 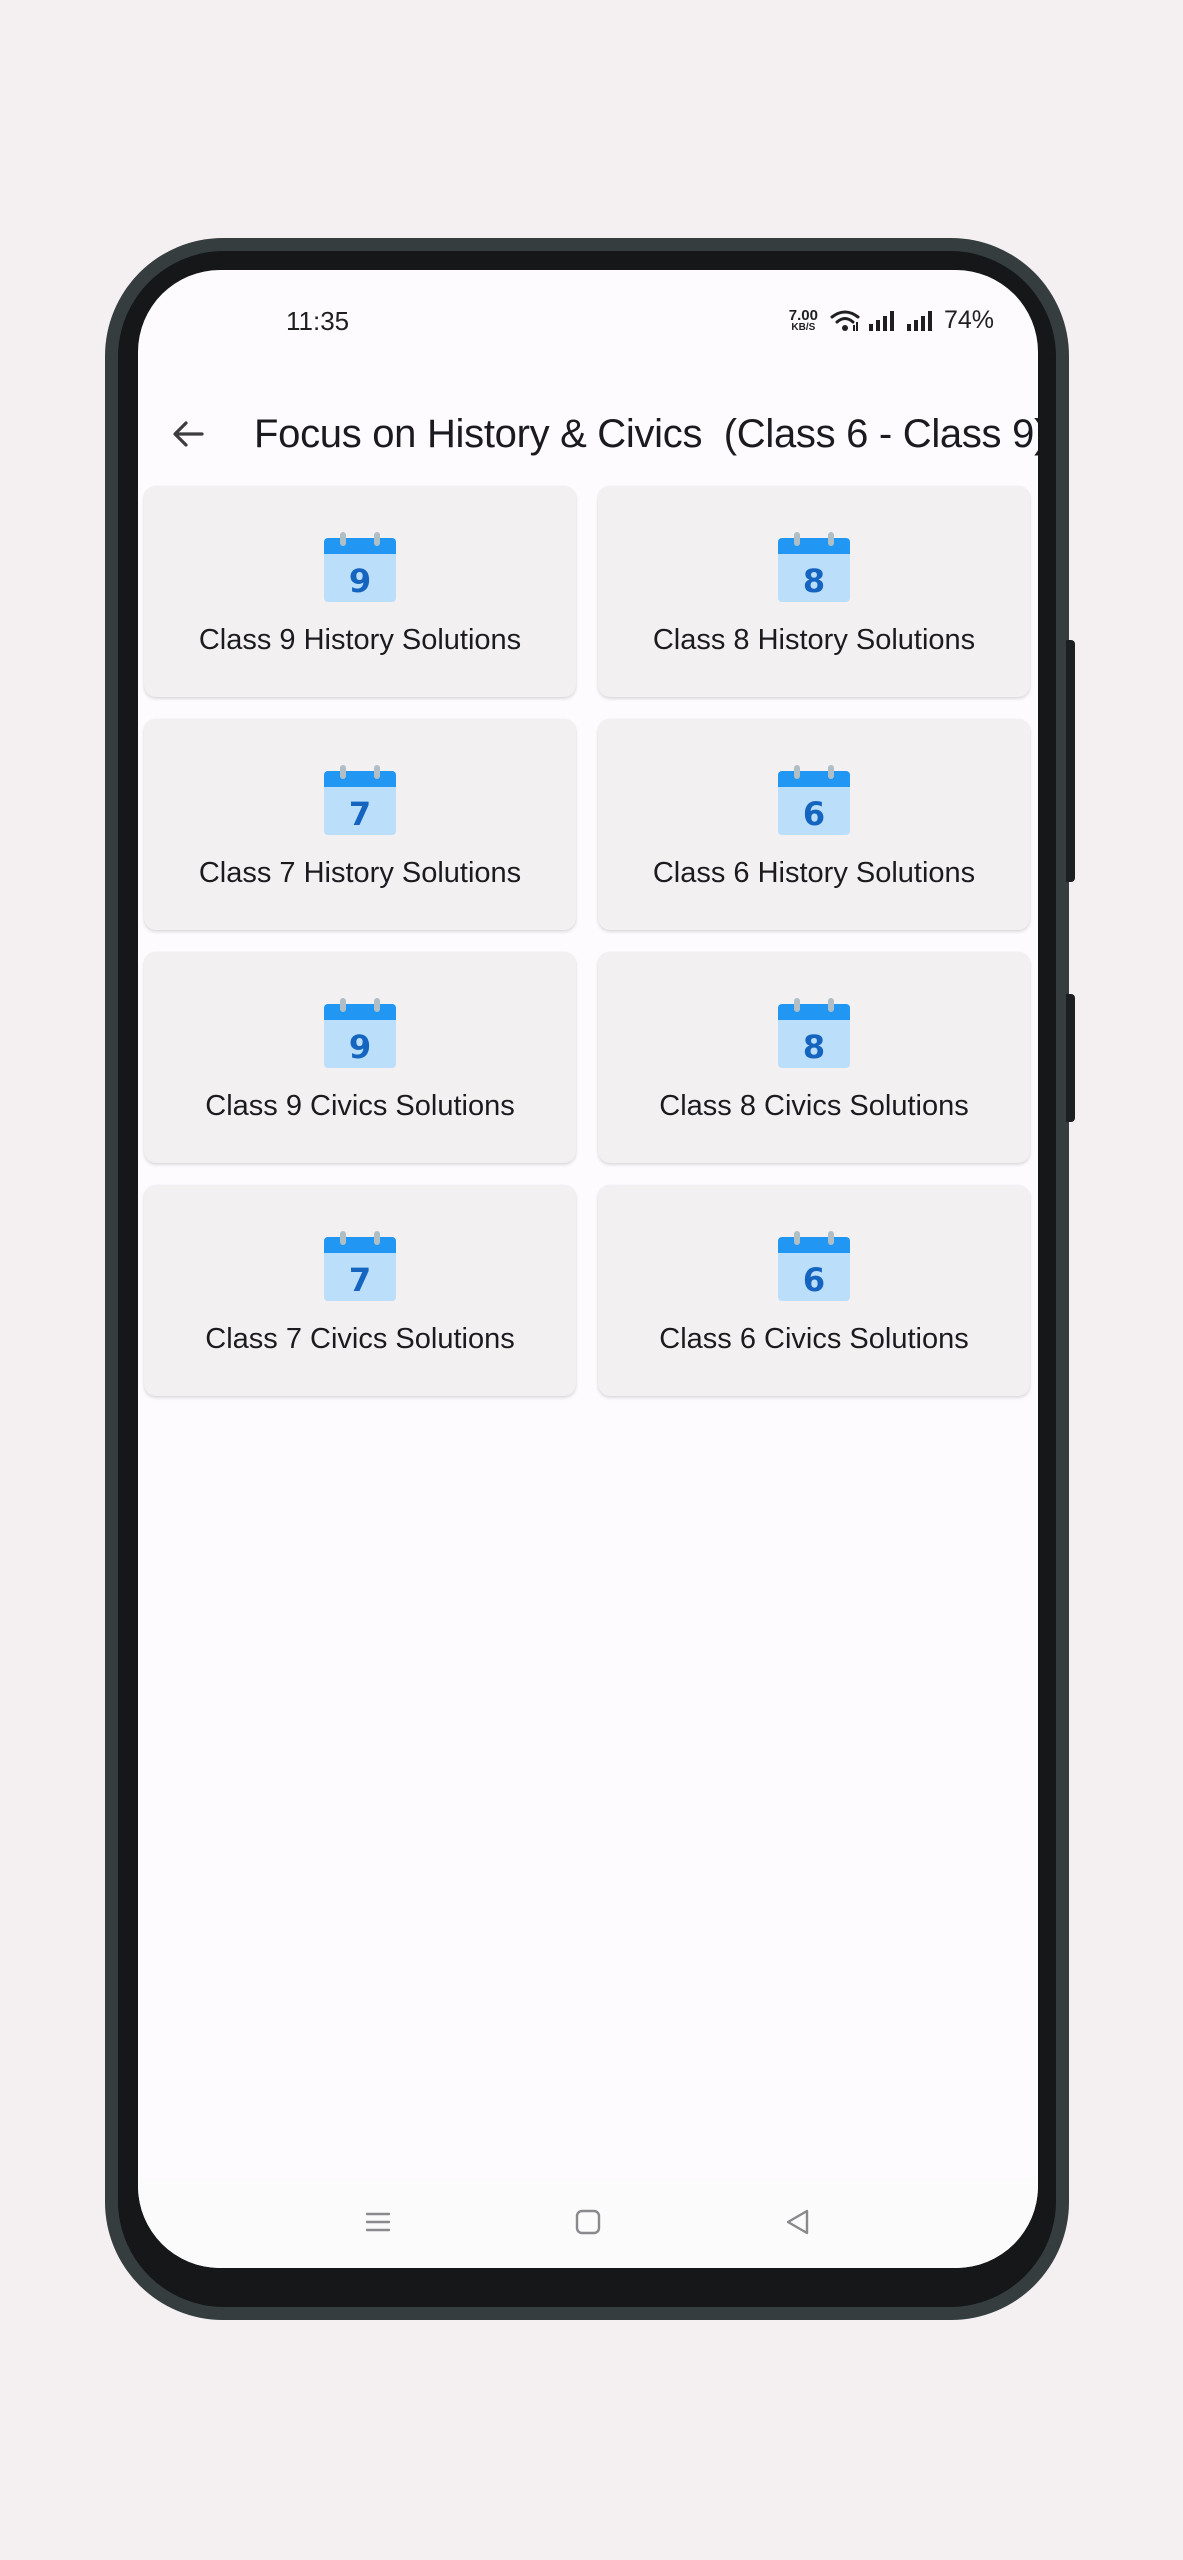 I want to click on back-button, so click(x=188, y=434).